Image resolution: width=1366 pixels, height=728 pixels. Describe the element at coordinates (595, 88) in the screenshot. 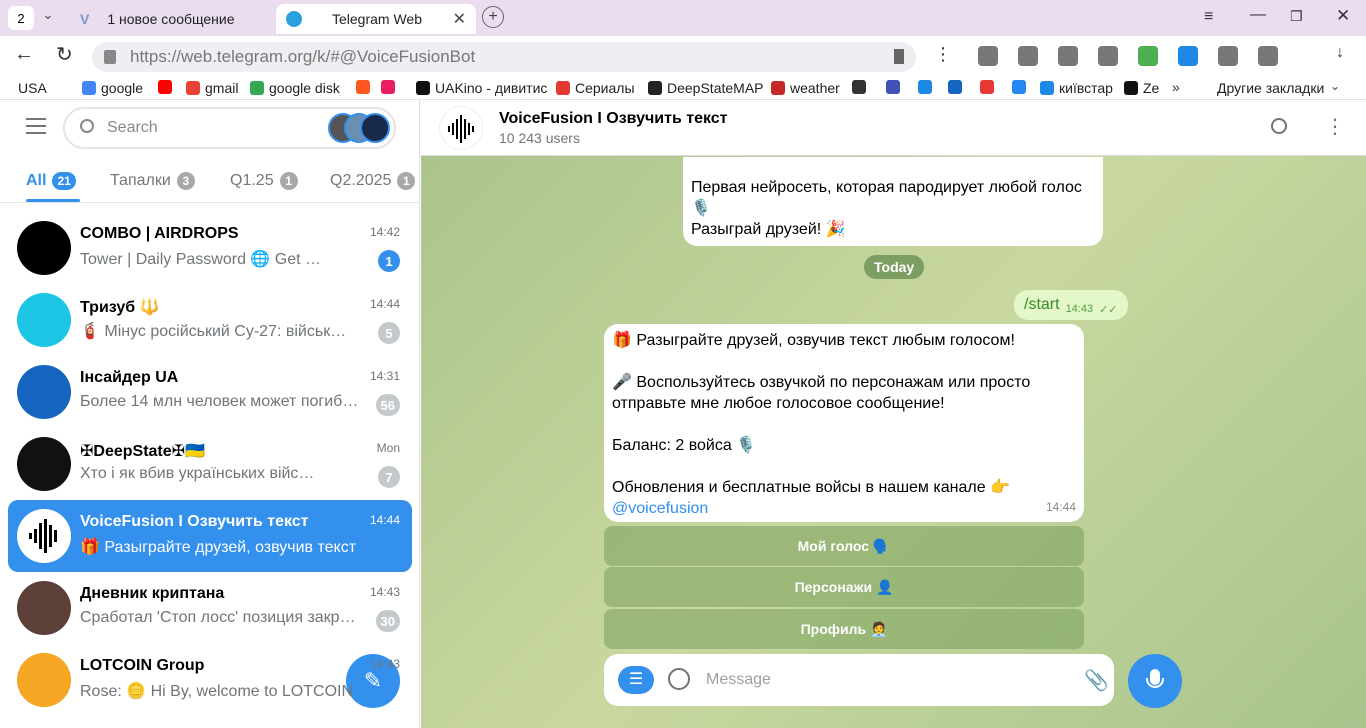

I see `bookmark-item: Сериалы` at that location.